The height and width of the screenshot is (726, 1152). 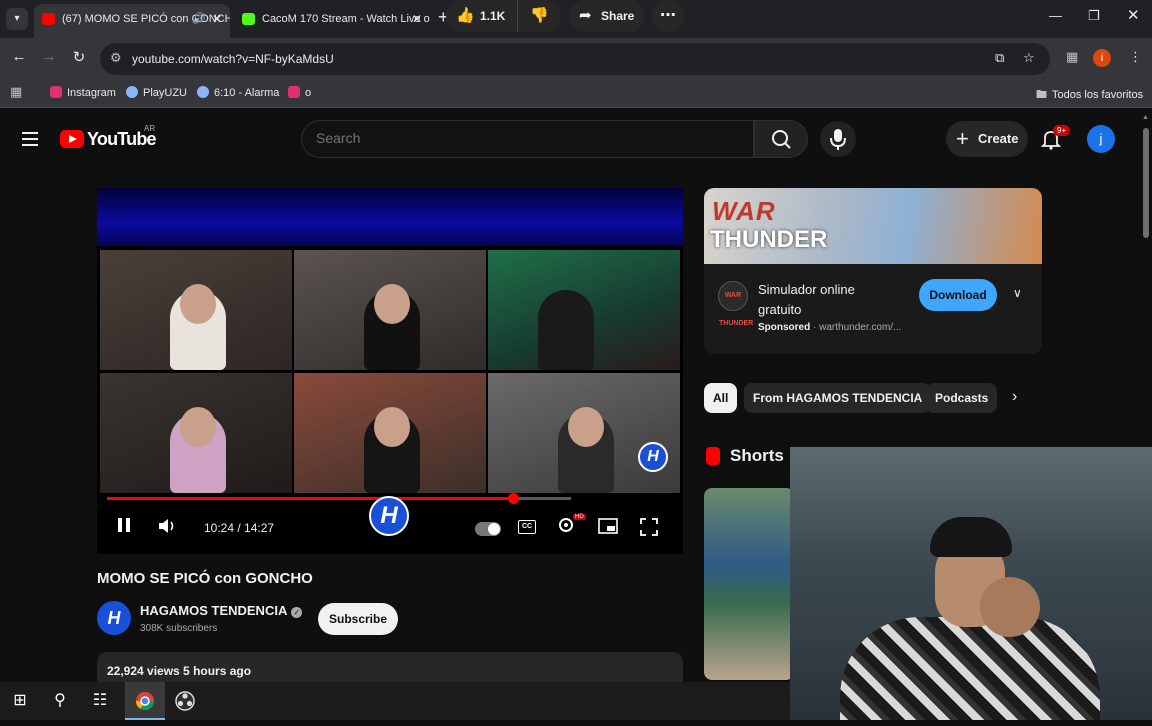 I want to click on webcam-overlay, so click(x=971, y=583).